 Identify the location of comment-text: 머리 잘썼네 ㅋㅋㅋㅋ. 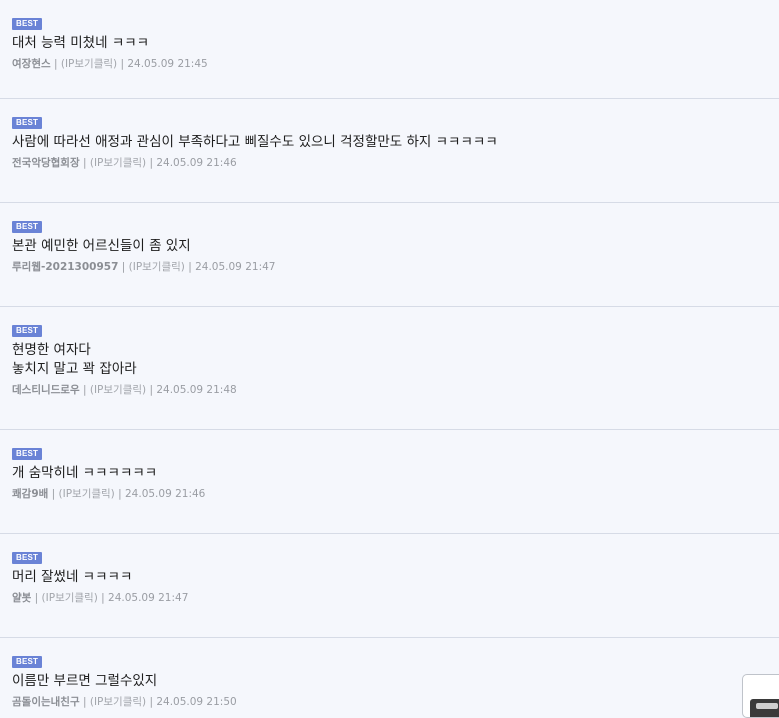
(72, 577).